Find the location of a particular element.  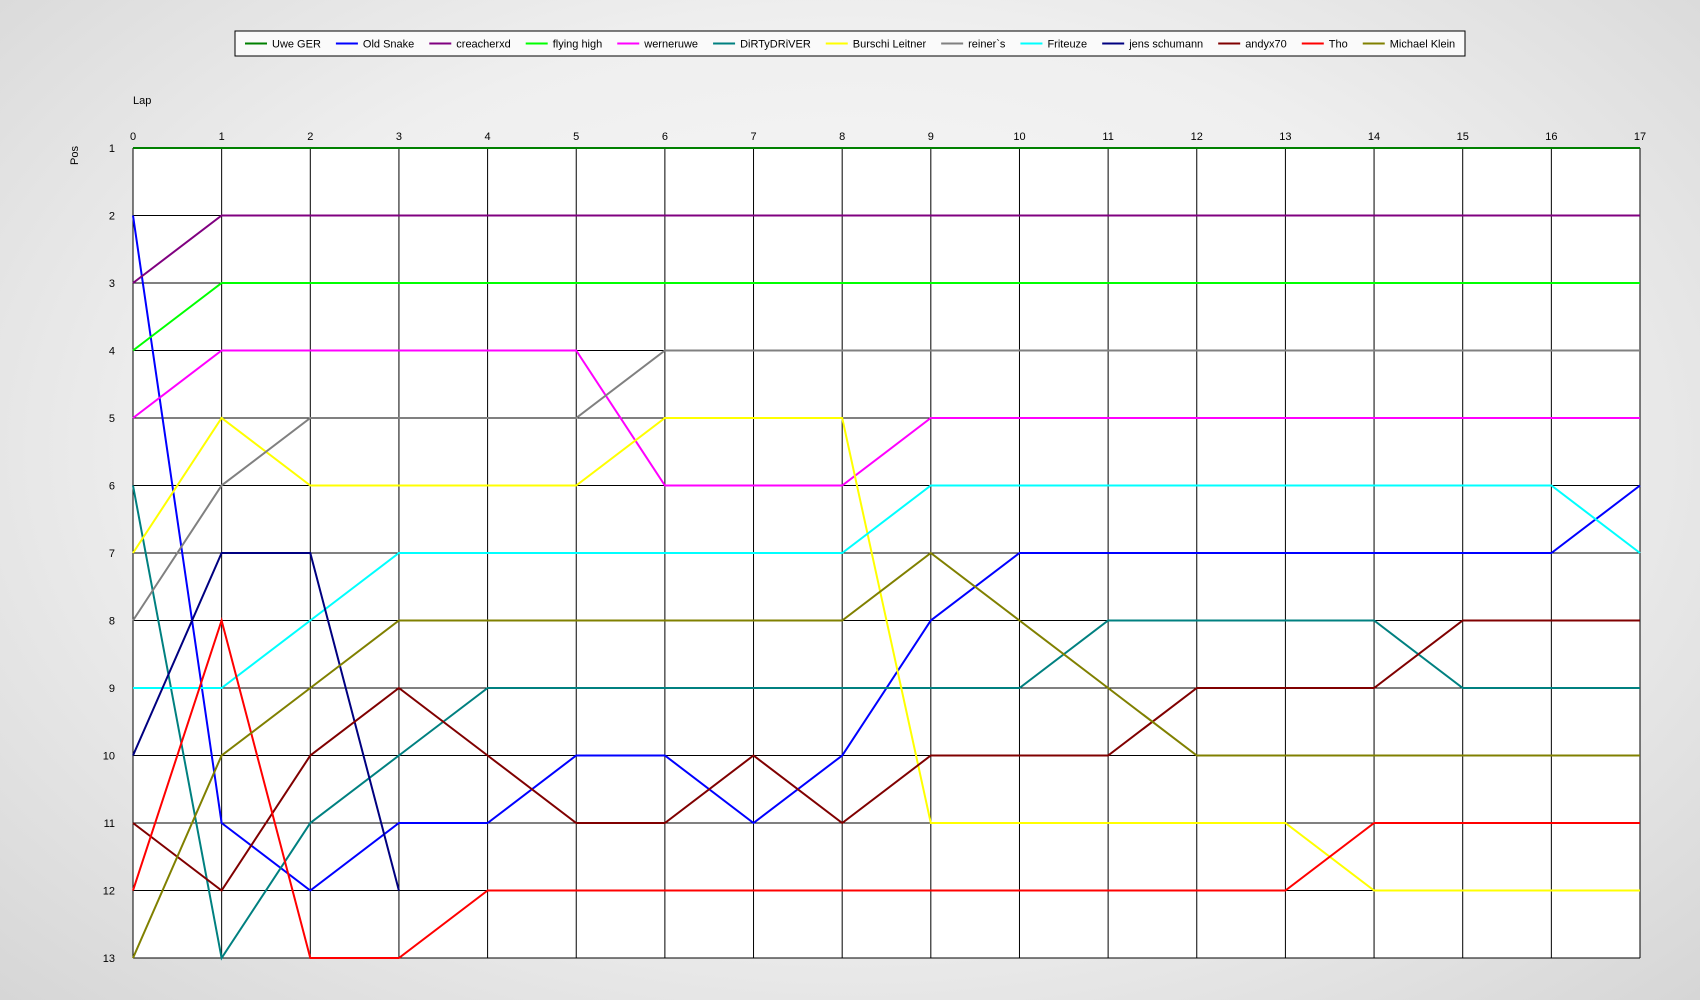

y-tick-label: 2 is located at coordinates (112, 217).